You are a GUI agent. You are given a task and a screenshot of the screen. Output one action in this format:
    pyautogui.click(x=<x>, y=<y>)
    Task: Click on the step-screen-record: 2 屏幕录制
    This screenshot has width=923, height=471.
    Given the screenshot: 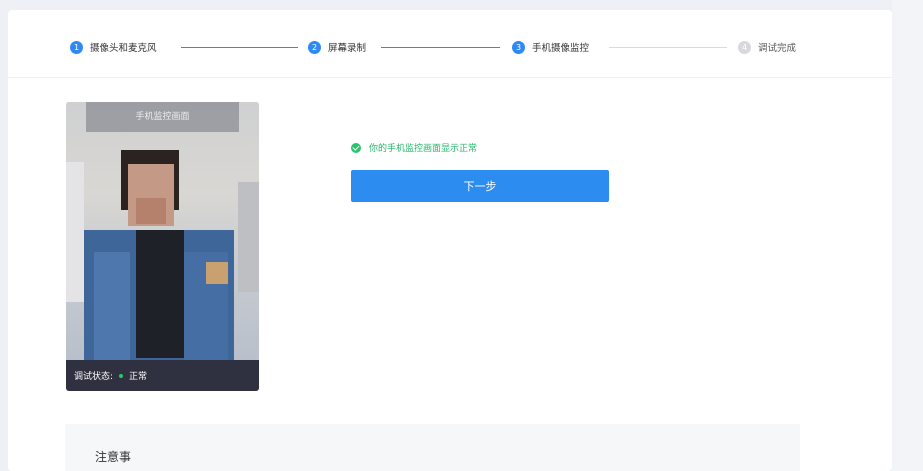 What is the action you would take?
    pyautogui.click(x=337, y=47)
    